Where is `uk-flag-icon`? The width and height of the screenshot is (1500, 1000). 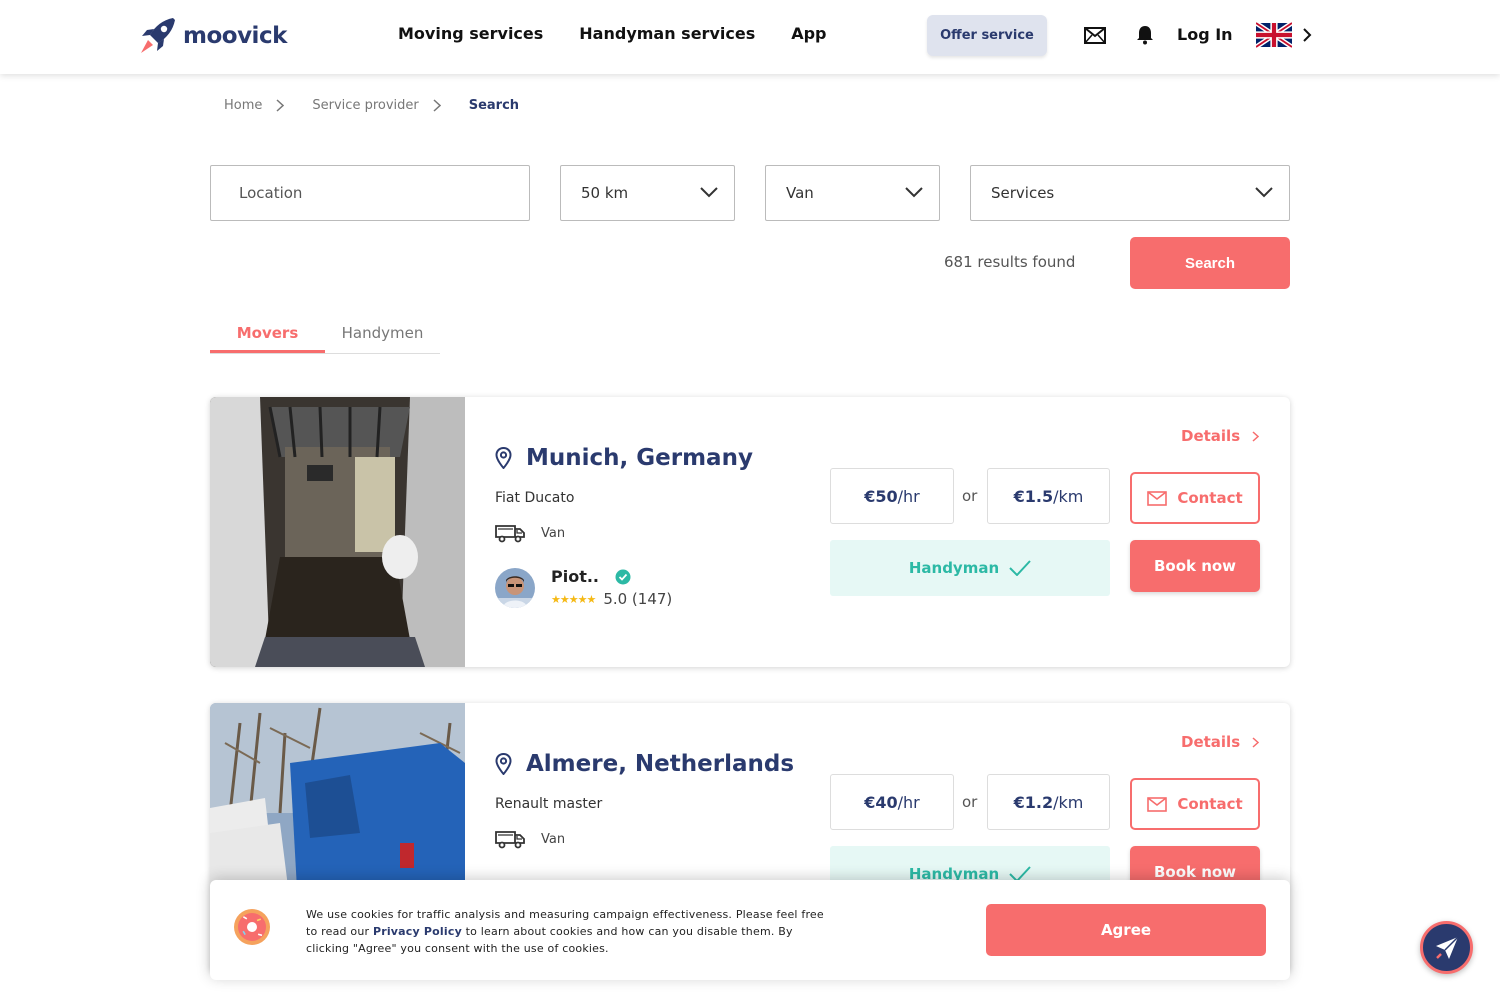
uk-flag-icon is located at coordinates (1274, 35).